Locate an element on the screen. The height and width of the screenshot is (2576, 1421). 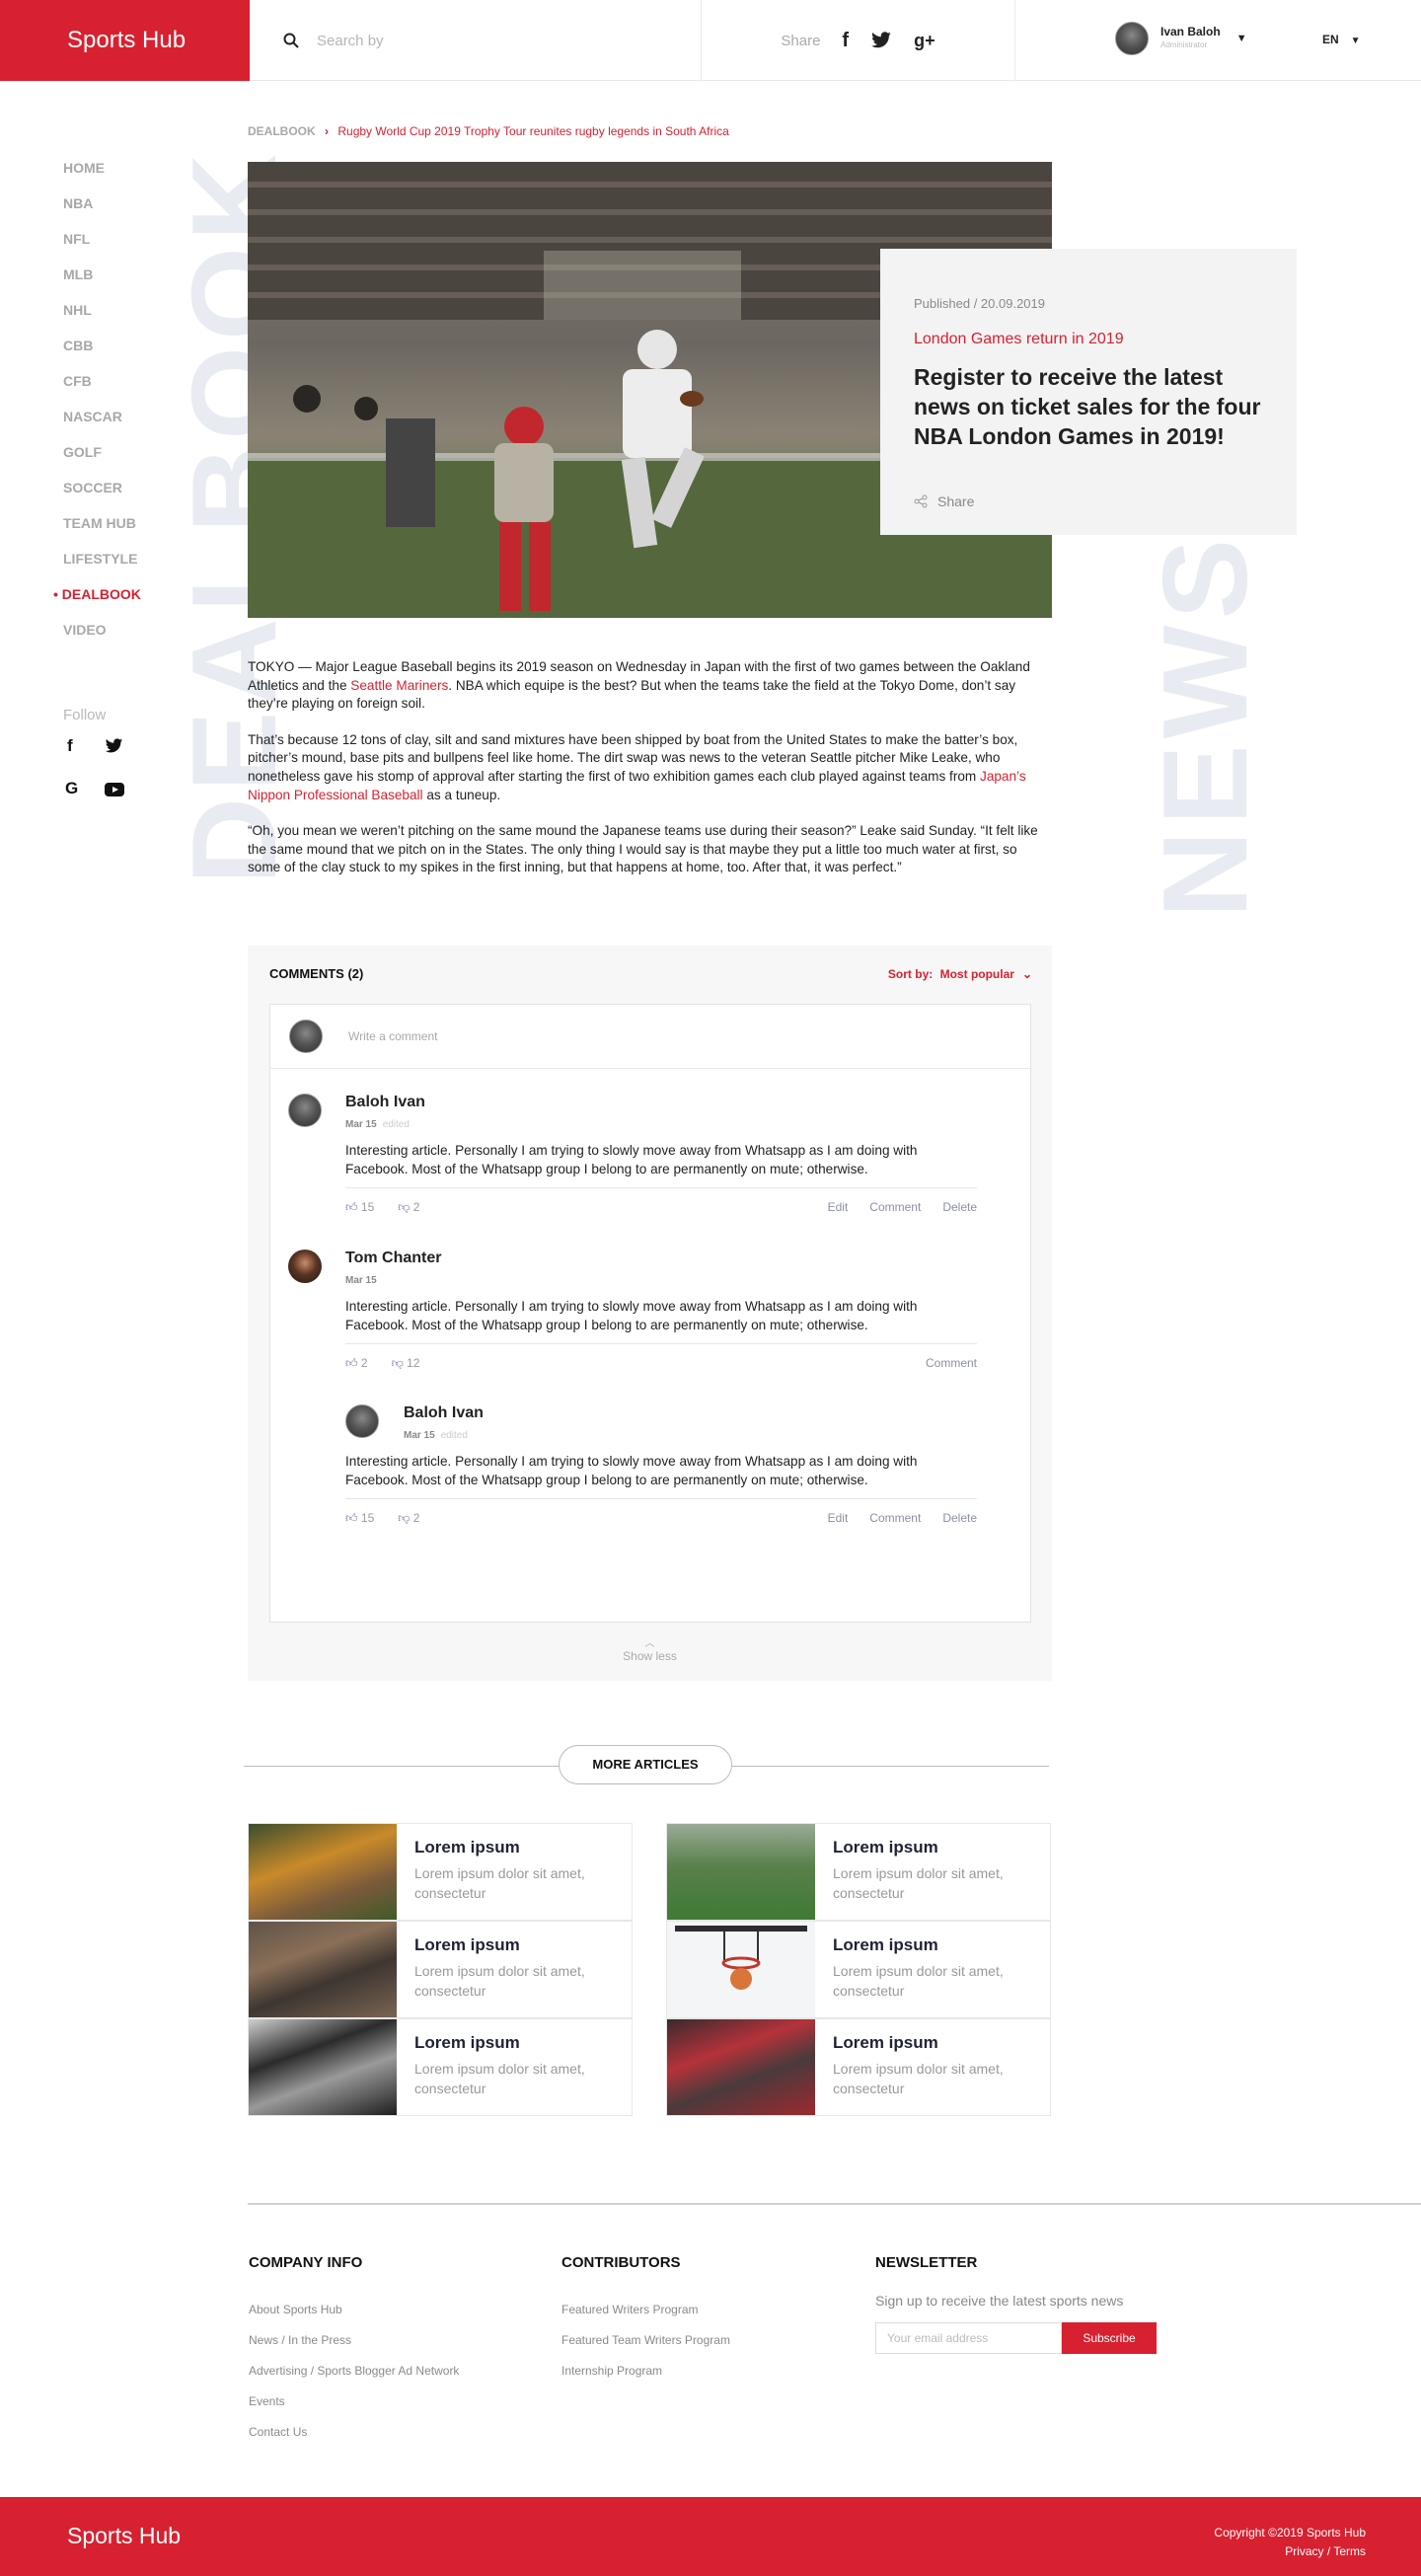
sort-value: Most popular is located at coordinates (976, 974).